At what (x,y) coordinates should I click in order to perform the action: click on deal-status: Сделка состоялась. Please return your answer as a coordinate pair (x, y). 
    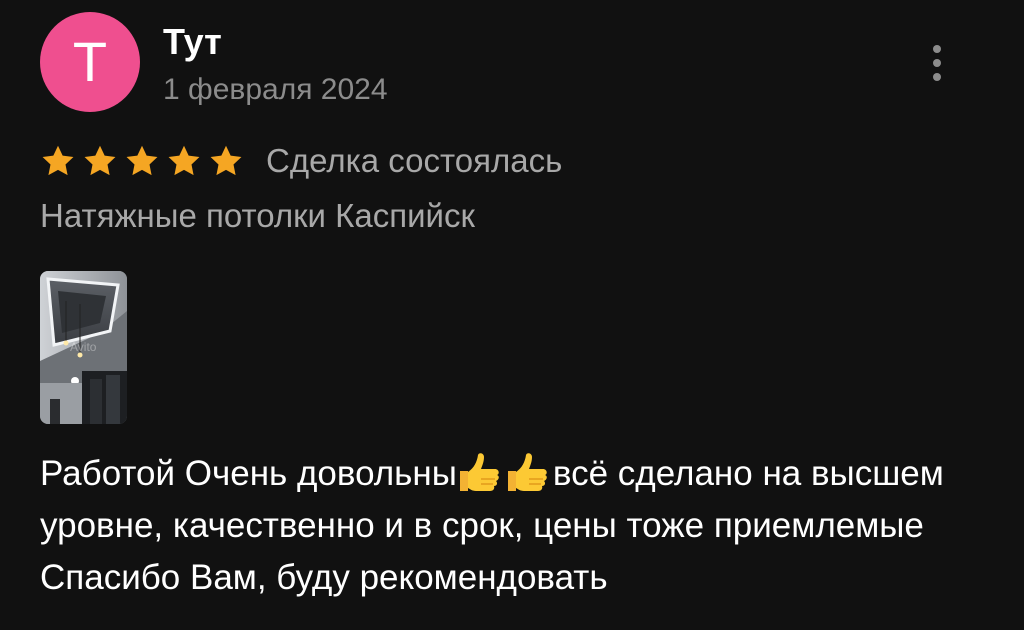
    Looking at the image, I should click on (414, 160).